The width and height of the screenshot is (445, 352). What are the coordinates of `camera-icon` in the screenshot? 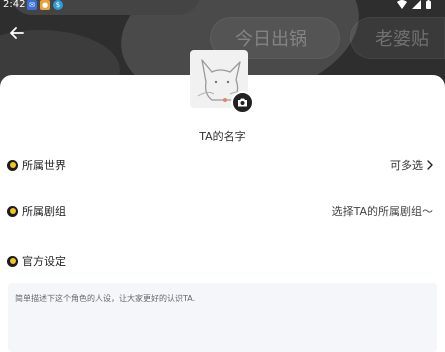 It's located at (242, 102).